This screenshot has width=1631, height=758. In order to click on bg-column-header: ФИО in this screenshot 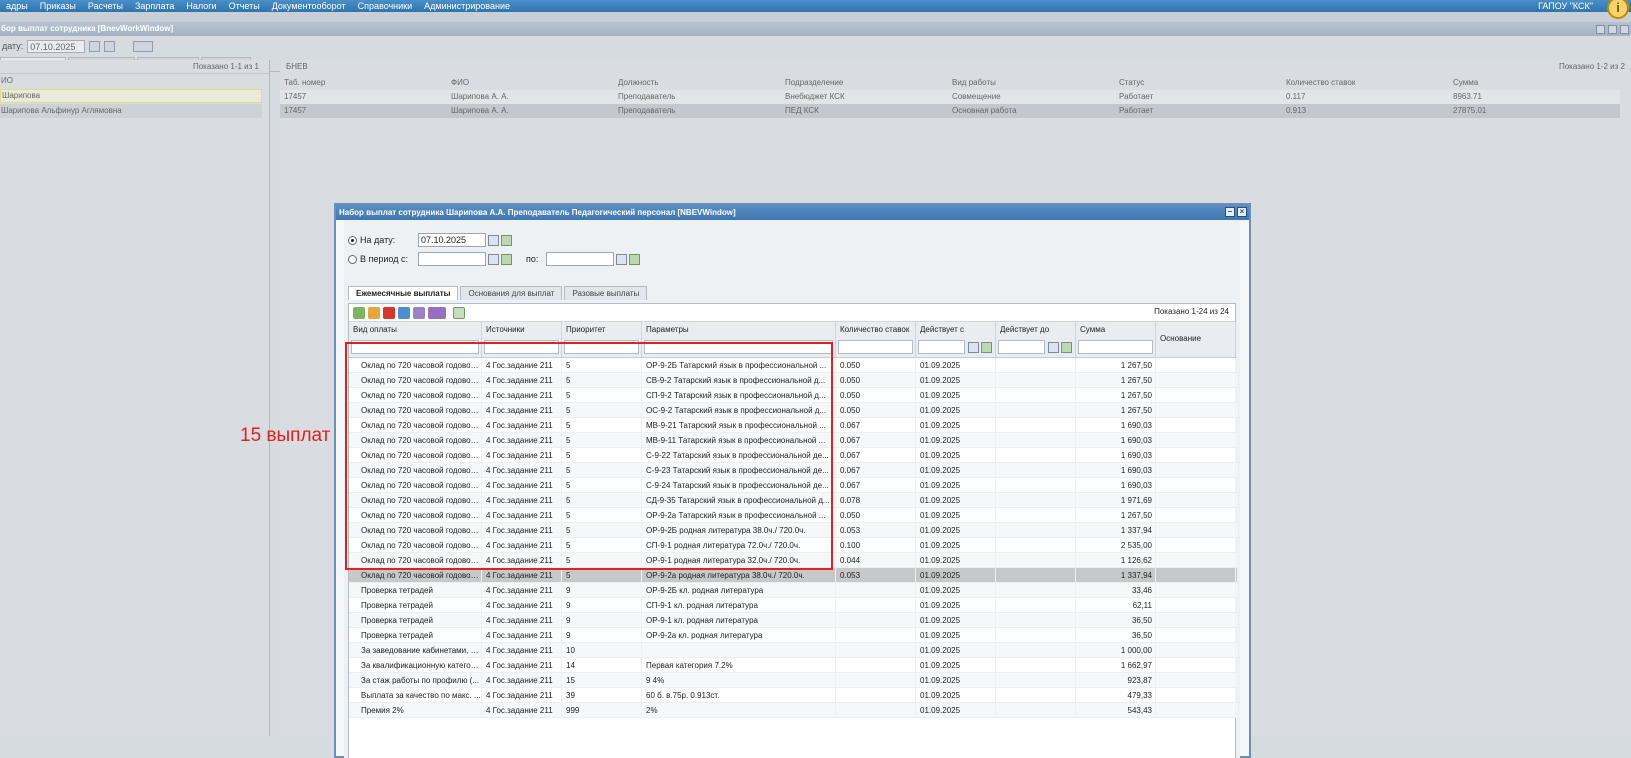, I will do `click(530, 83)`.